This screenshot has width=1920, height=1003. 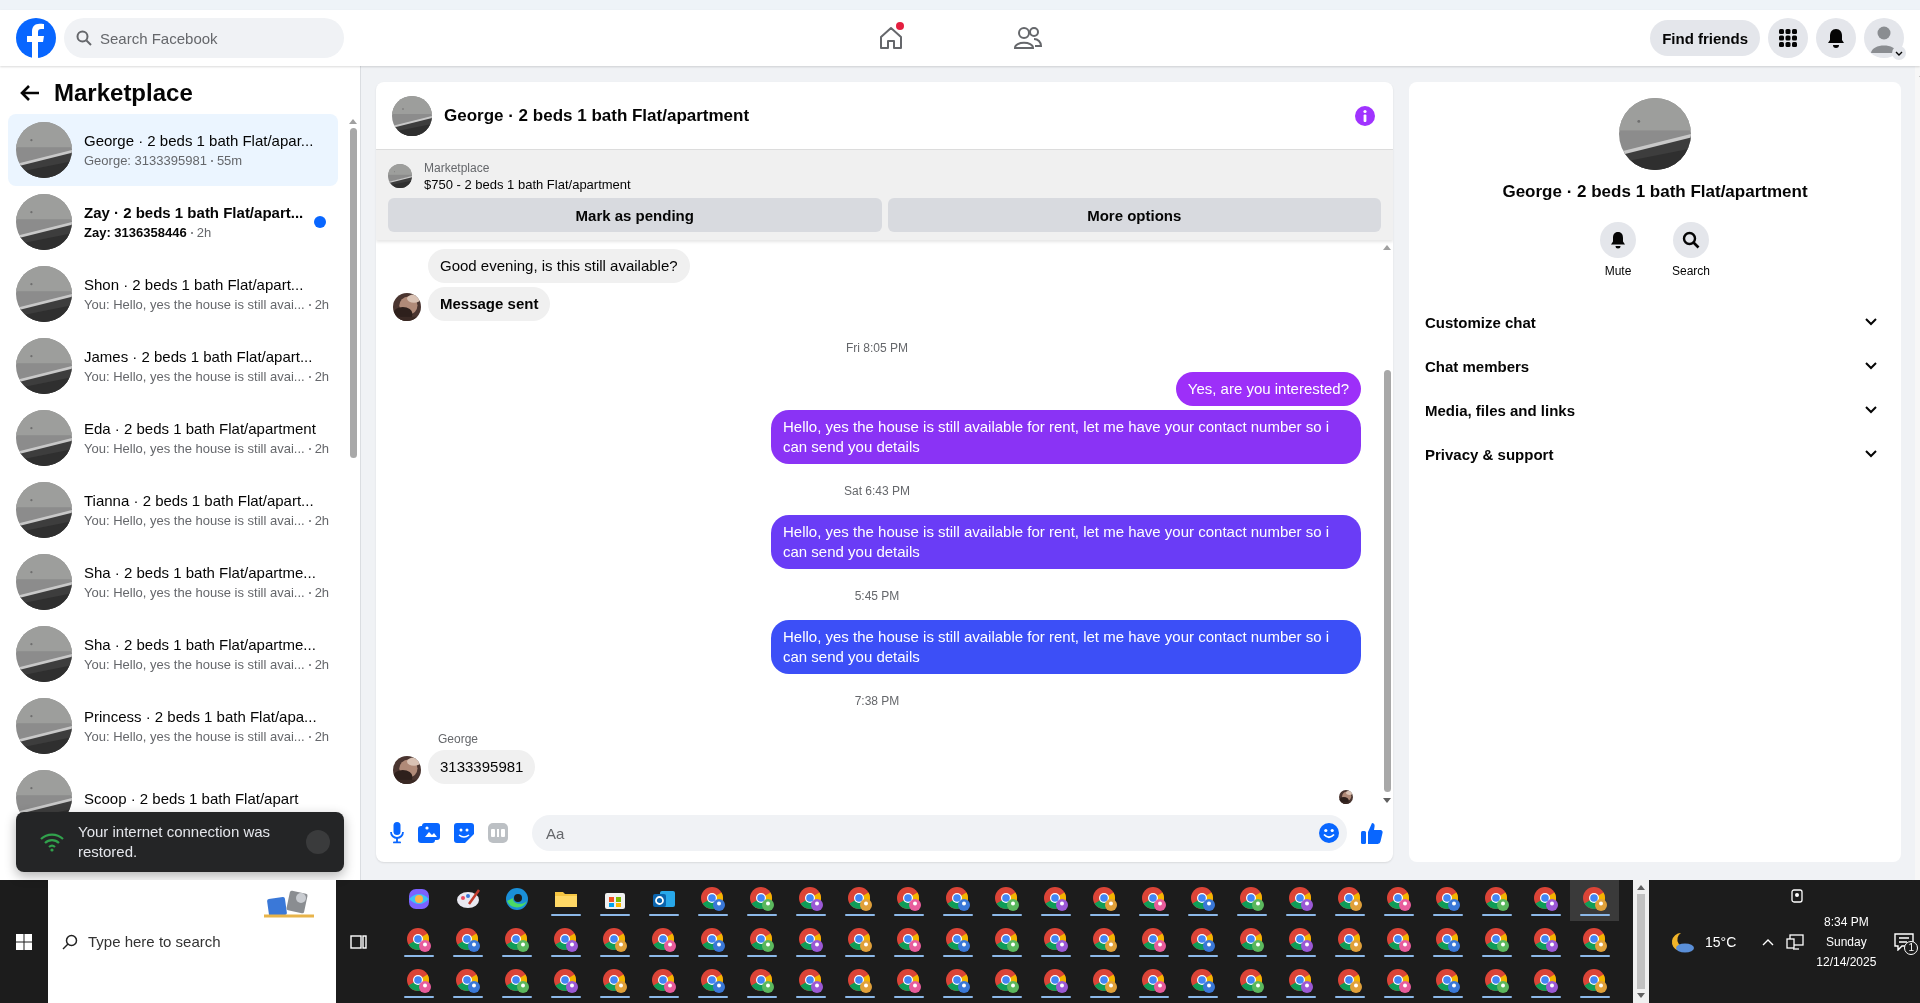 I want to click on notification-center-button: 1, so click(x=1904, y=941).